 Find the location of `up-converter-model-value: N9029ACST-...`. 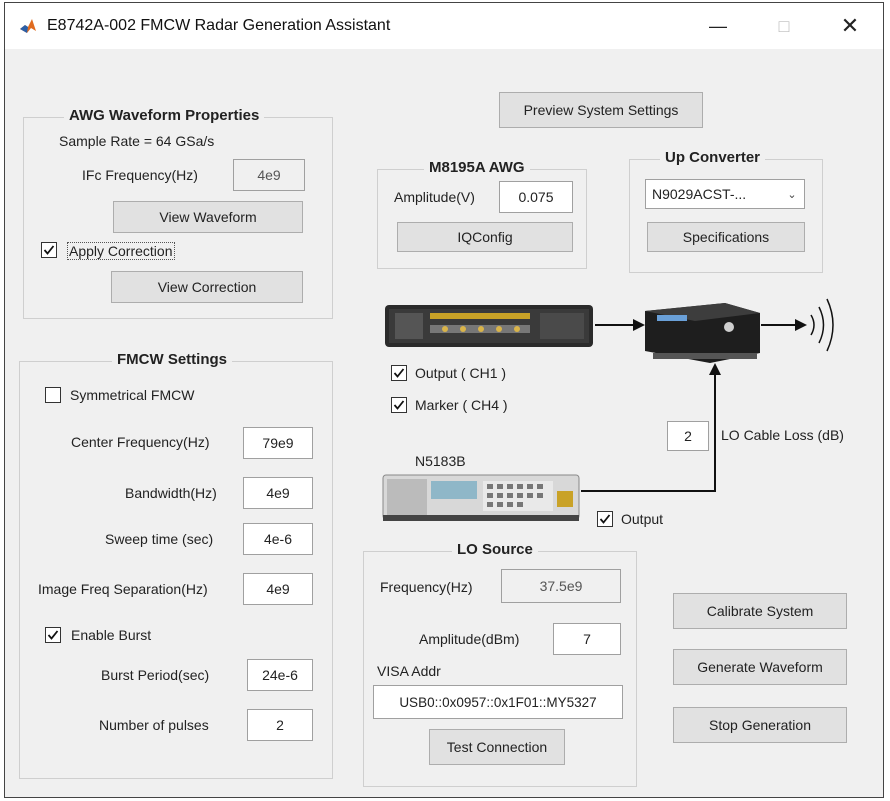

up-converter-model-value: N9029ACST-... is located at coordinates (699, 194).